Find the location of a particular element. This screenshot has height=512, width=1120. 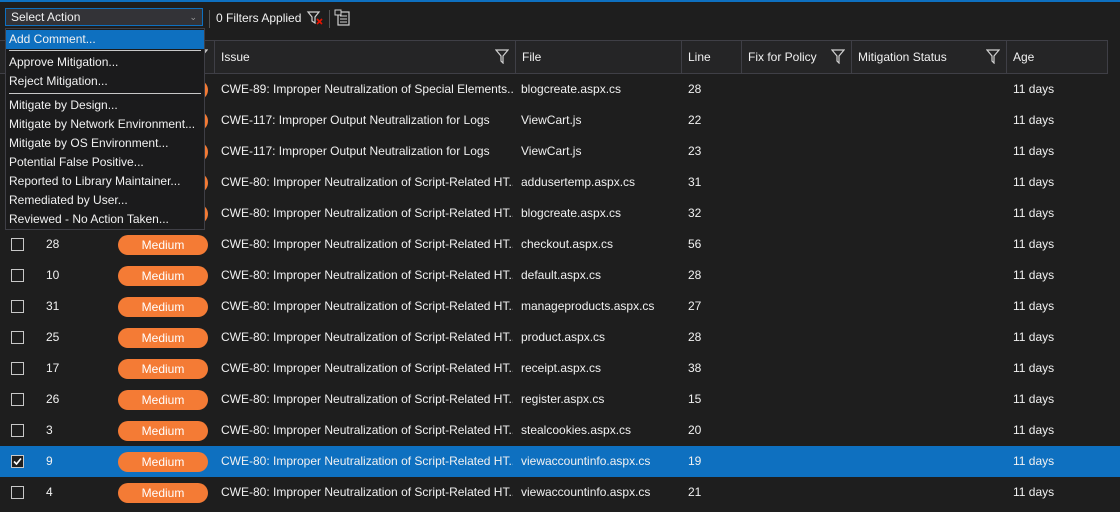

select-action-label: Select Action is located at coordinates (46, 17).